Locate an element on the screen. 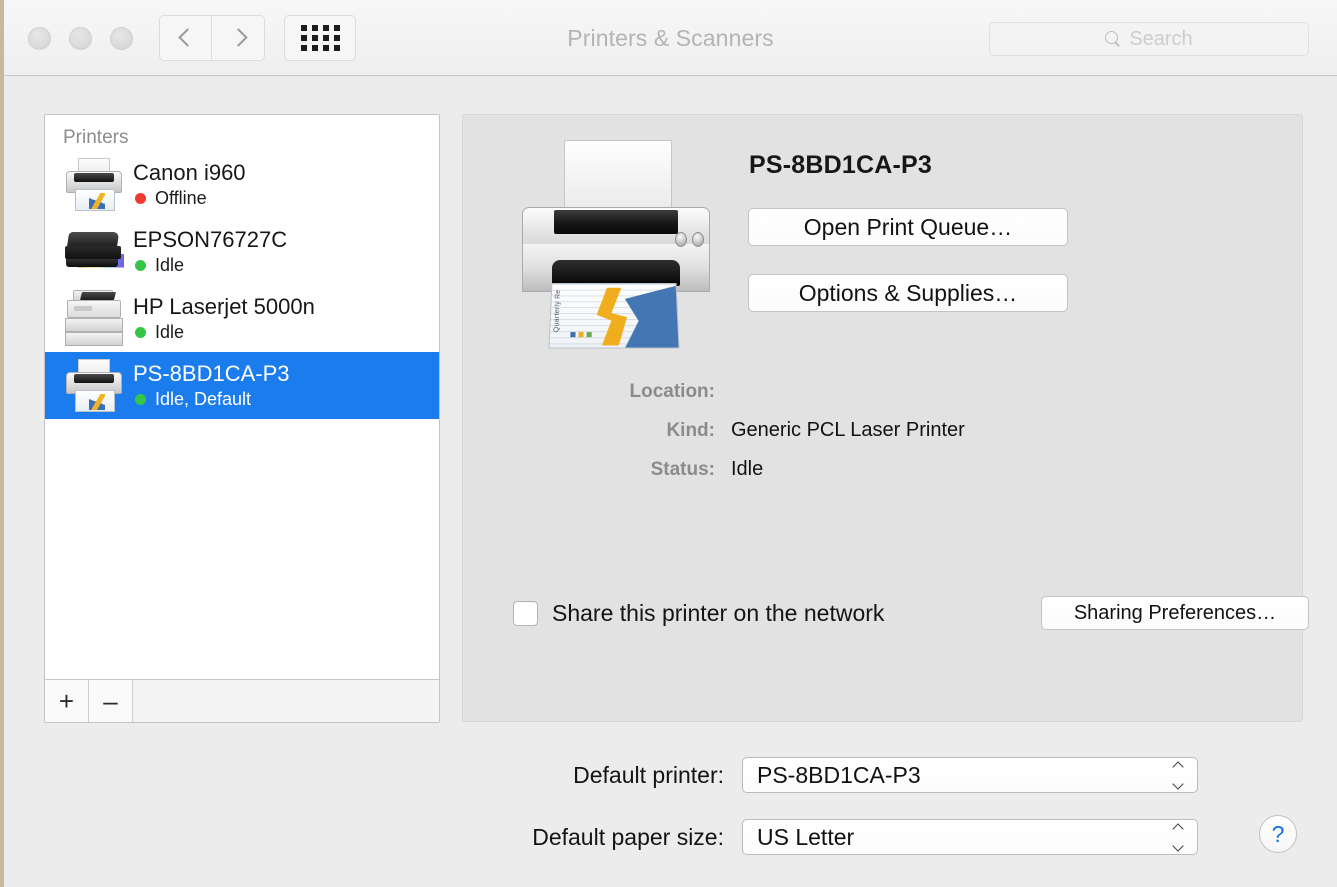 This screenshot has height=887, width=1337. printer-list-header: Printers is located at coordinates (96, 137).